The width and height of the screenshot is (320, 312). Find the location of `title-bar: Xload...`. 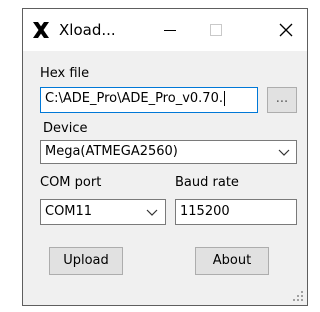

title-bar: Xload... is located at coordinates (165, 30).